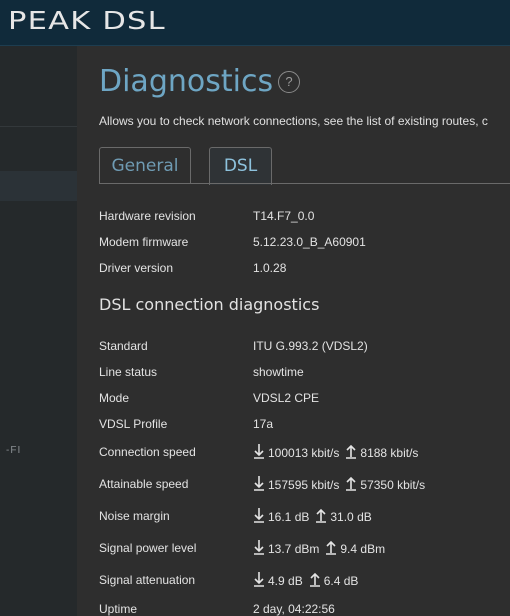 Image resolution: width=510 pixels, height=616 pixels. What do you see at coordinates (13, 450) in the screenshot?
I see `sidebar-item-label-fragment: -FI` at bounding box center [13, 450].